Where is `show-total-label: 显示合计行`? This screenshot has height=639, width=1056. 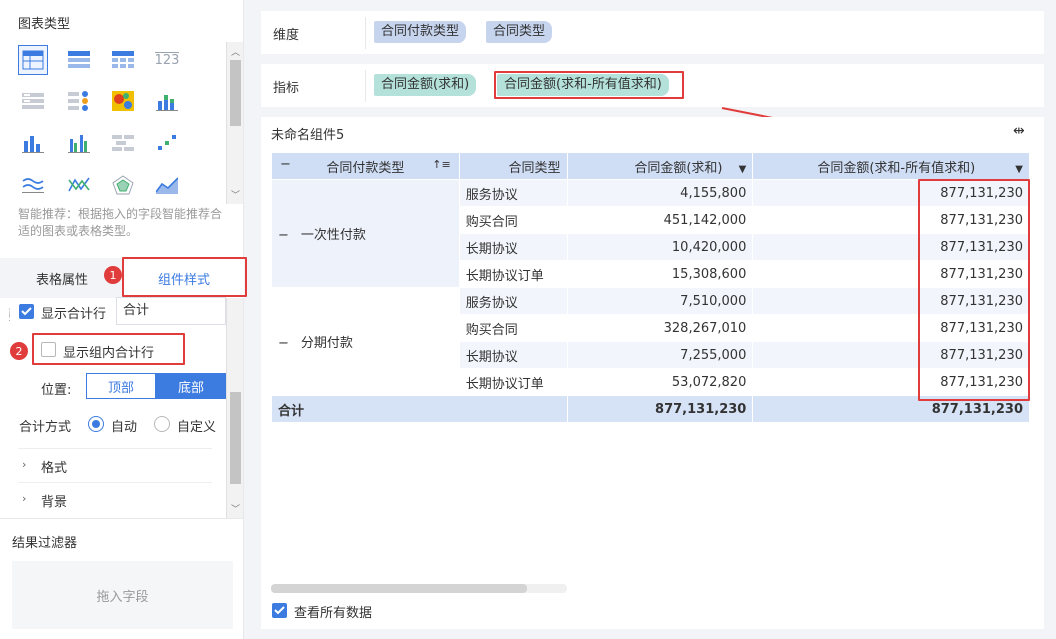
show-total-label: 显示合计行 is located at coordinates (74, 314).